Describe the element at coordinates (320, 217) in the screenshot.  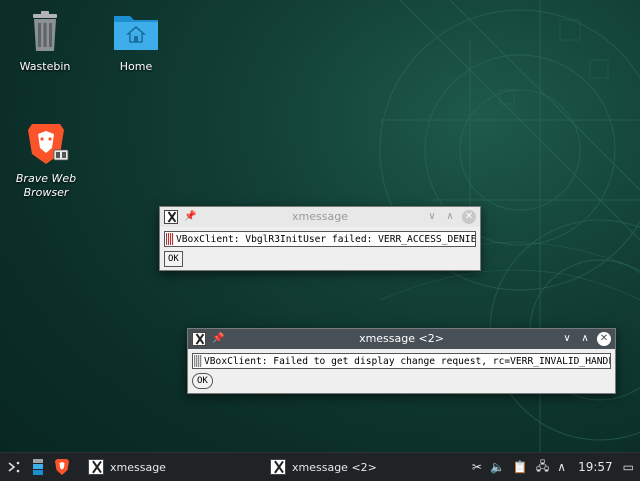
I see `window-titlebar: 📌 xmessage ∨ ∧ ✕` at that location.